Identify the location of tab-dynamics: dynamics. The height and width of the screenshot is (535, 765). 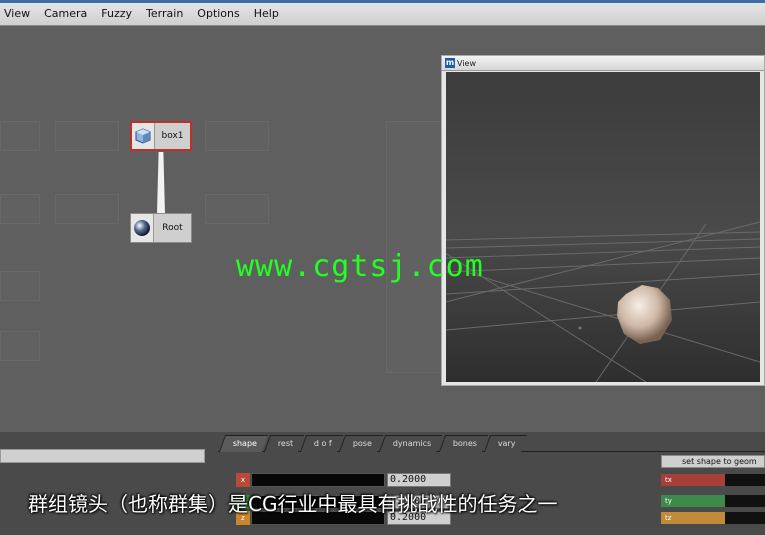
(411, 443).